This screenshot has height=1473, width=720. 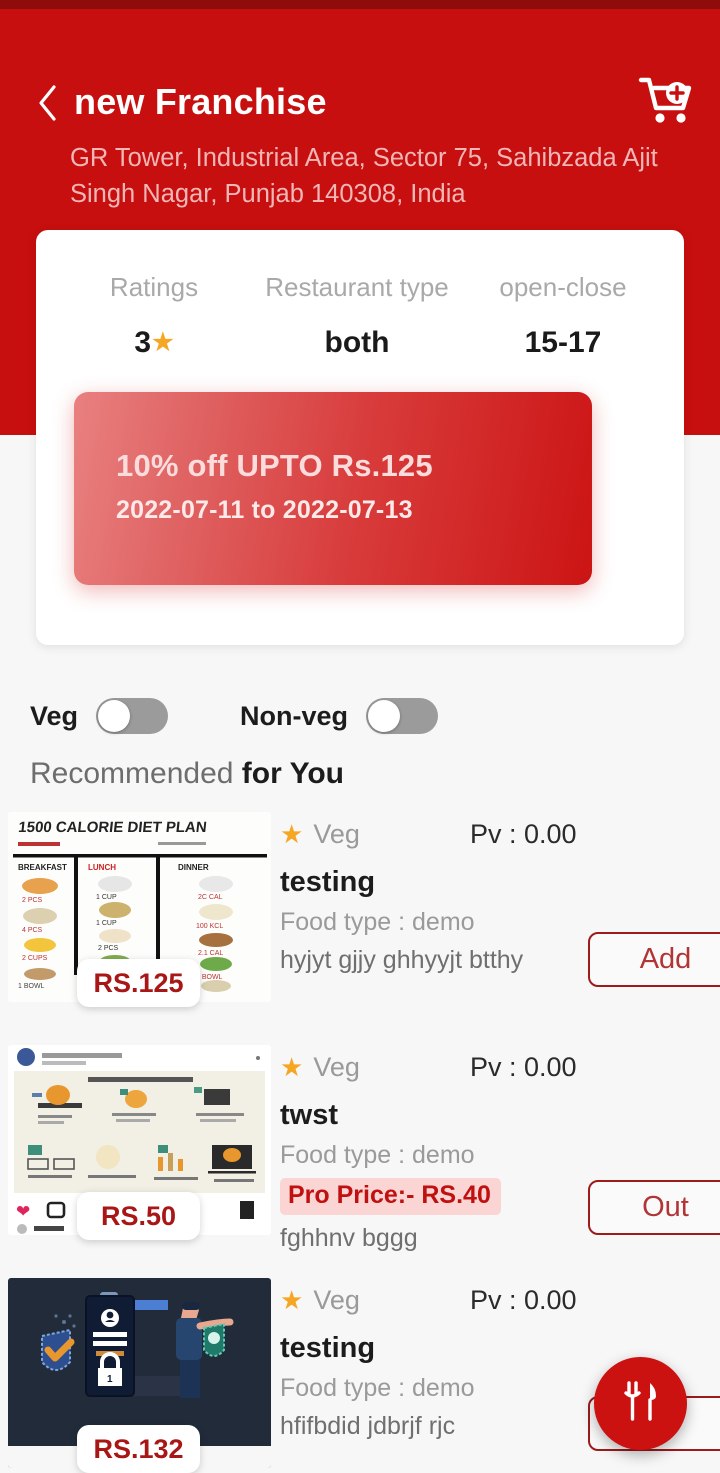 I want to click on offer-dates: 2022-07-11 to 2022-07-13, so click(x=264, y=510).